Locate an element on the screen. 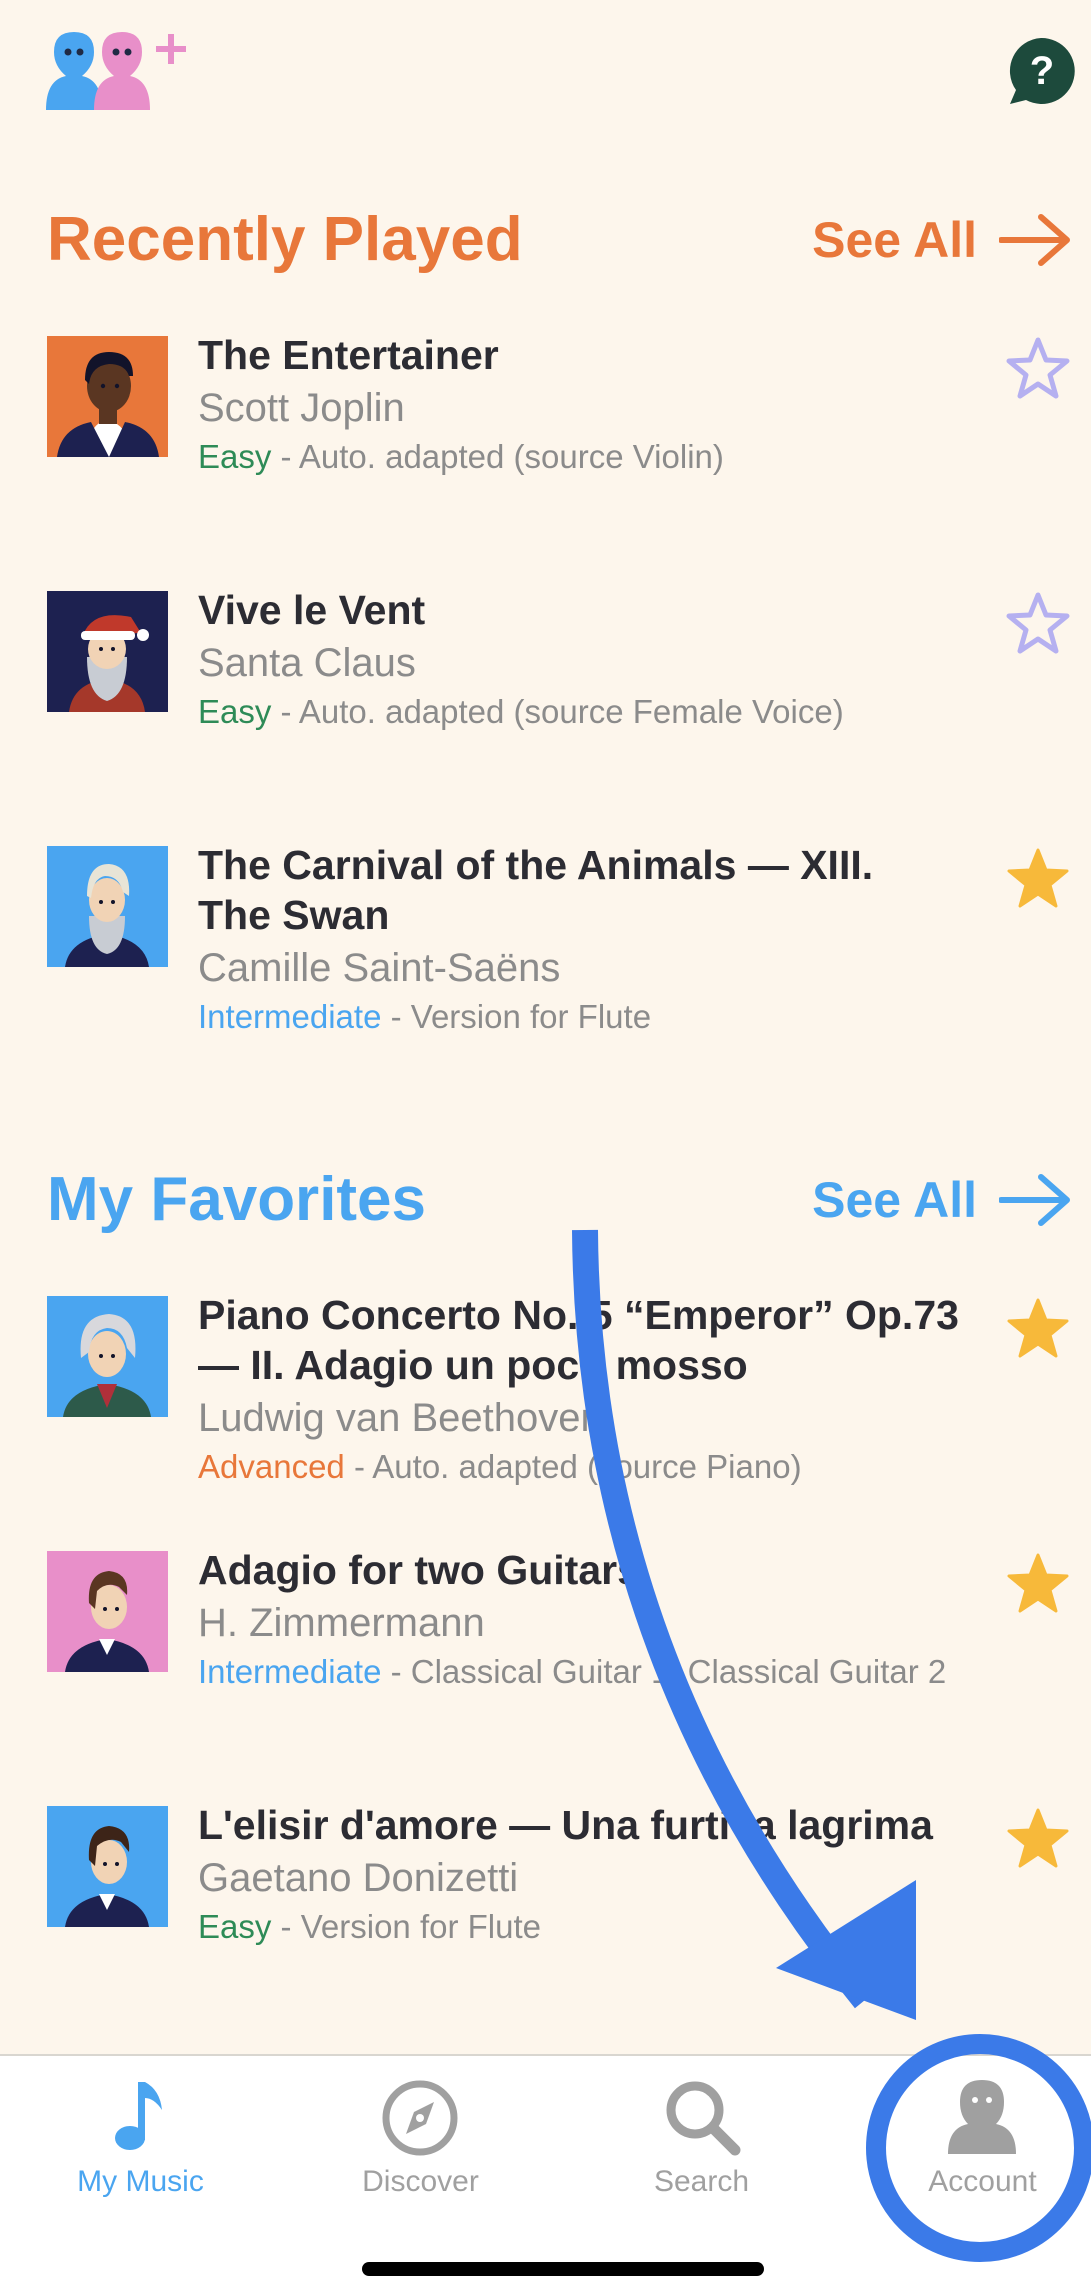 This screenshot has height=2278, width=1091. track-title: L'elisir d'amore — Una furtiva lagrima is located at coordinates (565, 1825).